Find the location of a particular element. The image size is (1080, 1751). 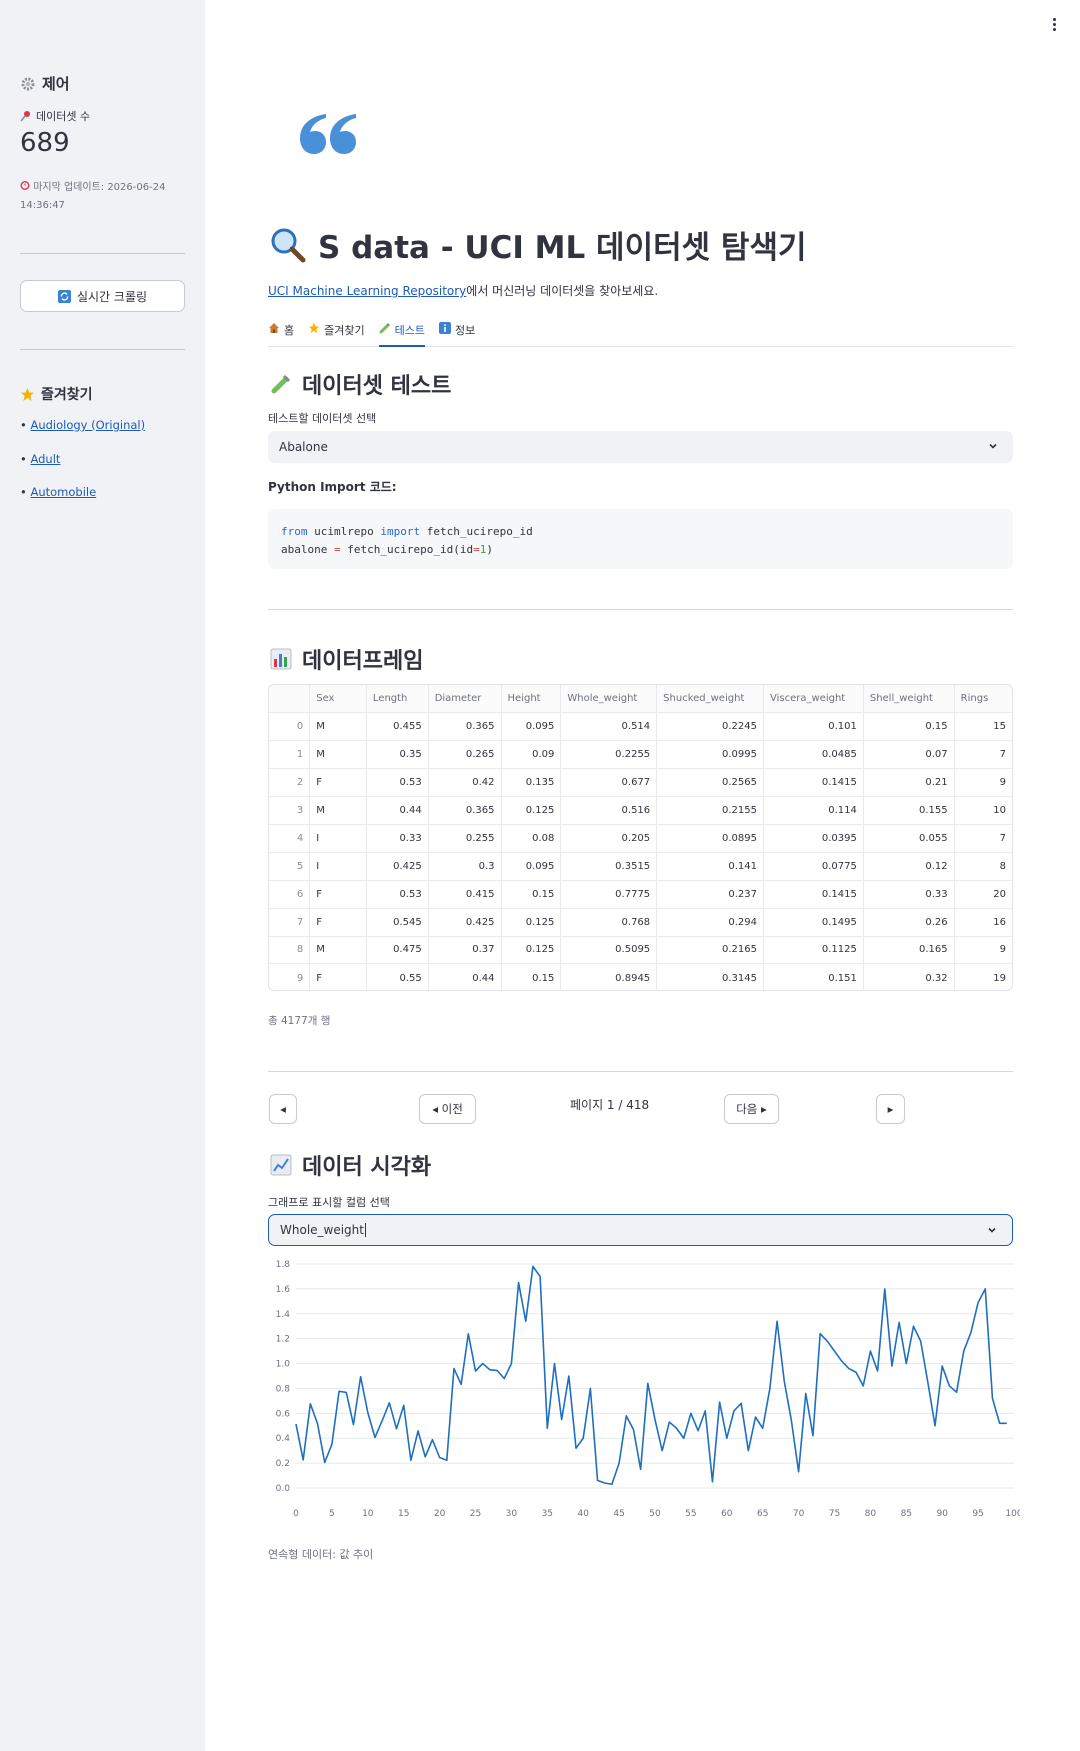

next-page-button: 다음 ▸ is located at coordinates (751, 1109).